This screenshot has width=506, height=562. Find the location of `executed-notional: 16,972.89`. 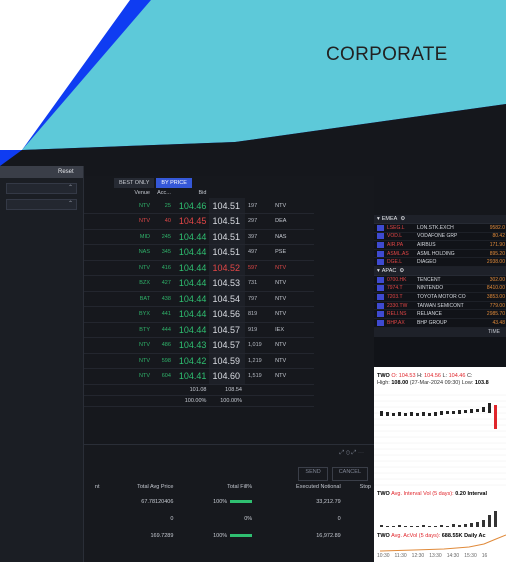

executed-notional: 16,972.89 is located at coordinates (328, 535).